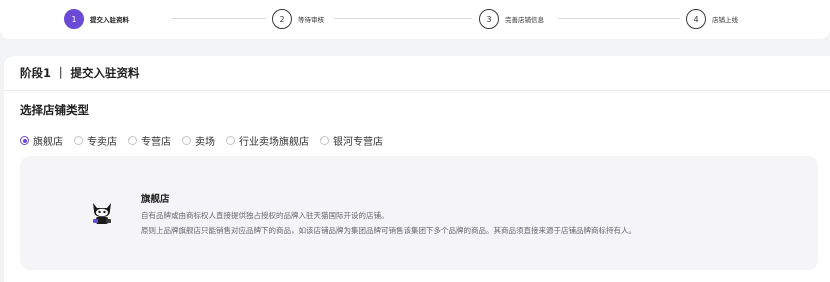 This screenshot has height=282, width=830. I want to click on step-2: 2 等待审核, so click(298, 19).